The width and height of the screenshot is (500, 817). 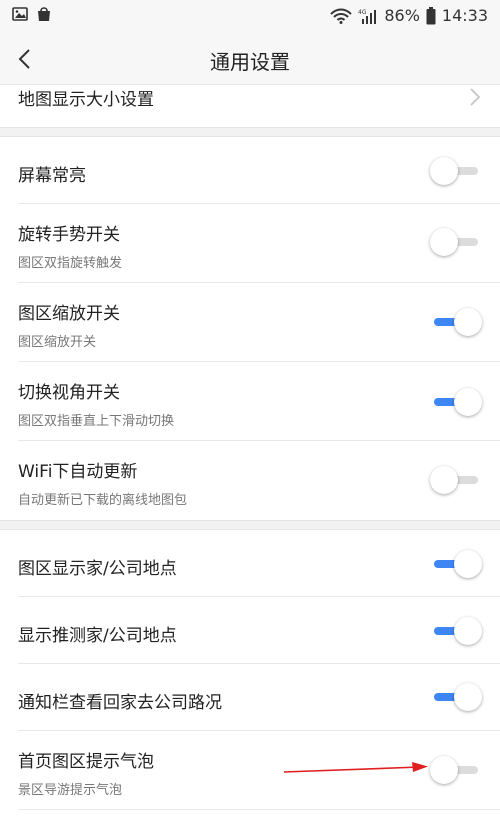 I want to click on setting-row-view-angle: 切换视角开关 图区双指垂直上下滑动切换, so click(x=250, y=401).